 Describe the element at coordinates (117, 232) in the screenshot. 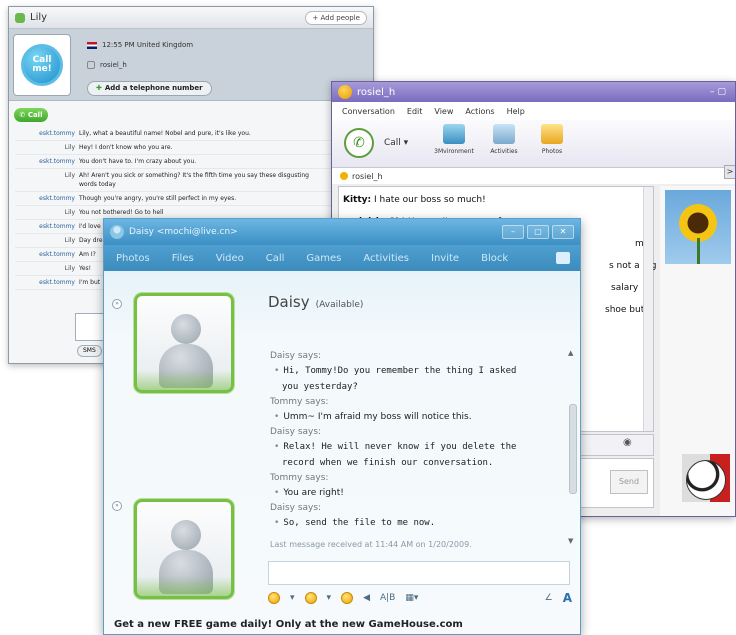

I see `messenger-buddy-icon` at that location.